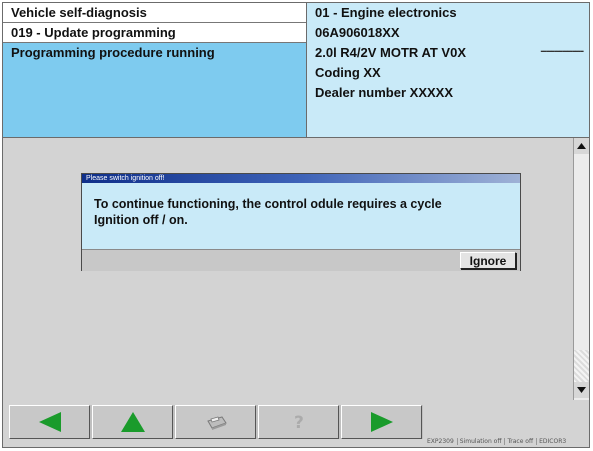  I want to click on module-name: 01 - Engine electronics, so click(386, 12).